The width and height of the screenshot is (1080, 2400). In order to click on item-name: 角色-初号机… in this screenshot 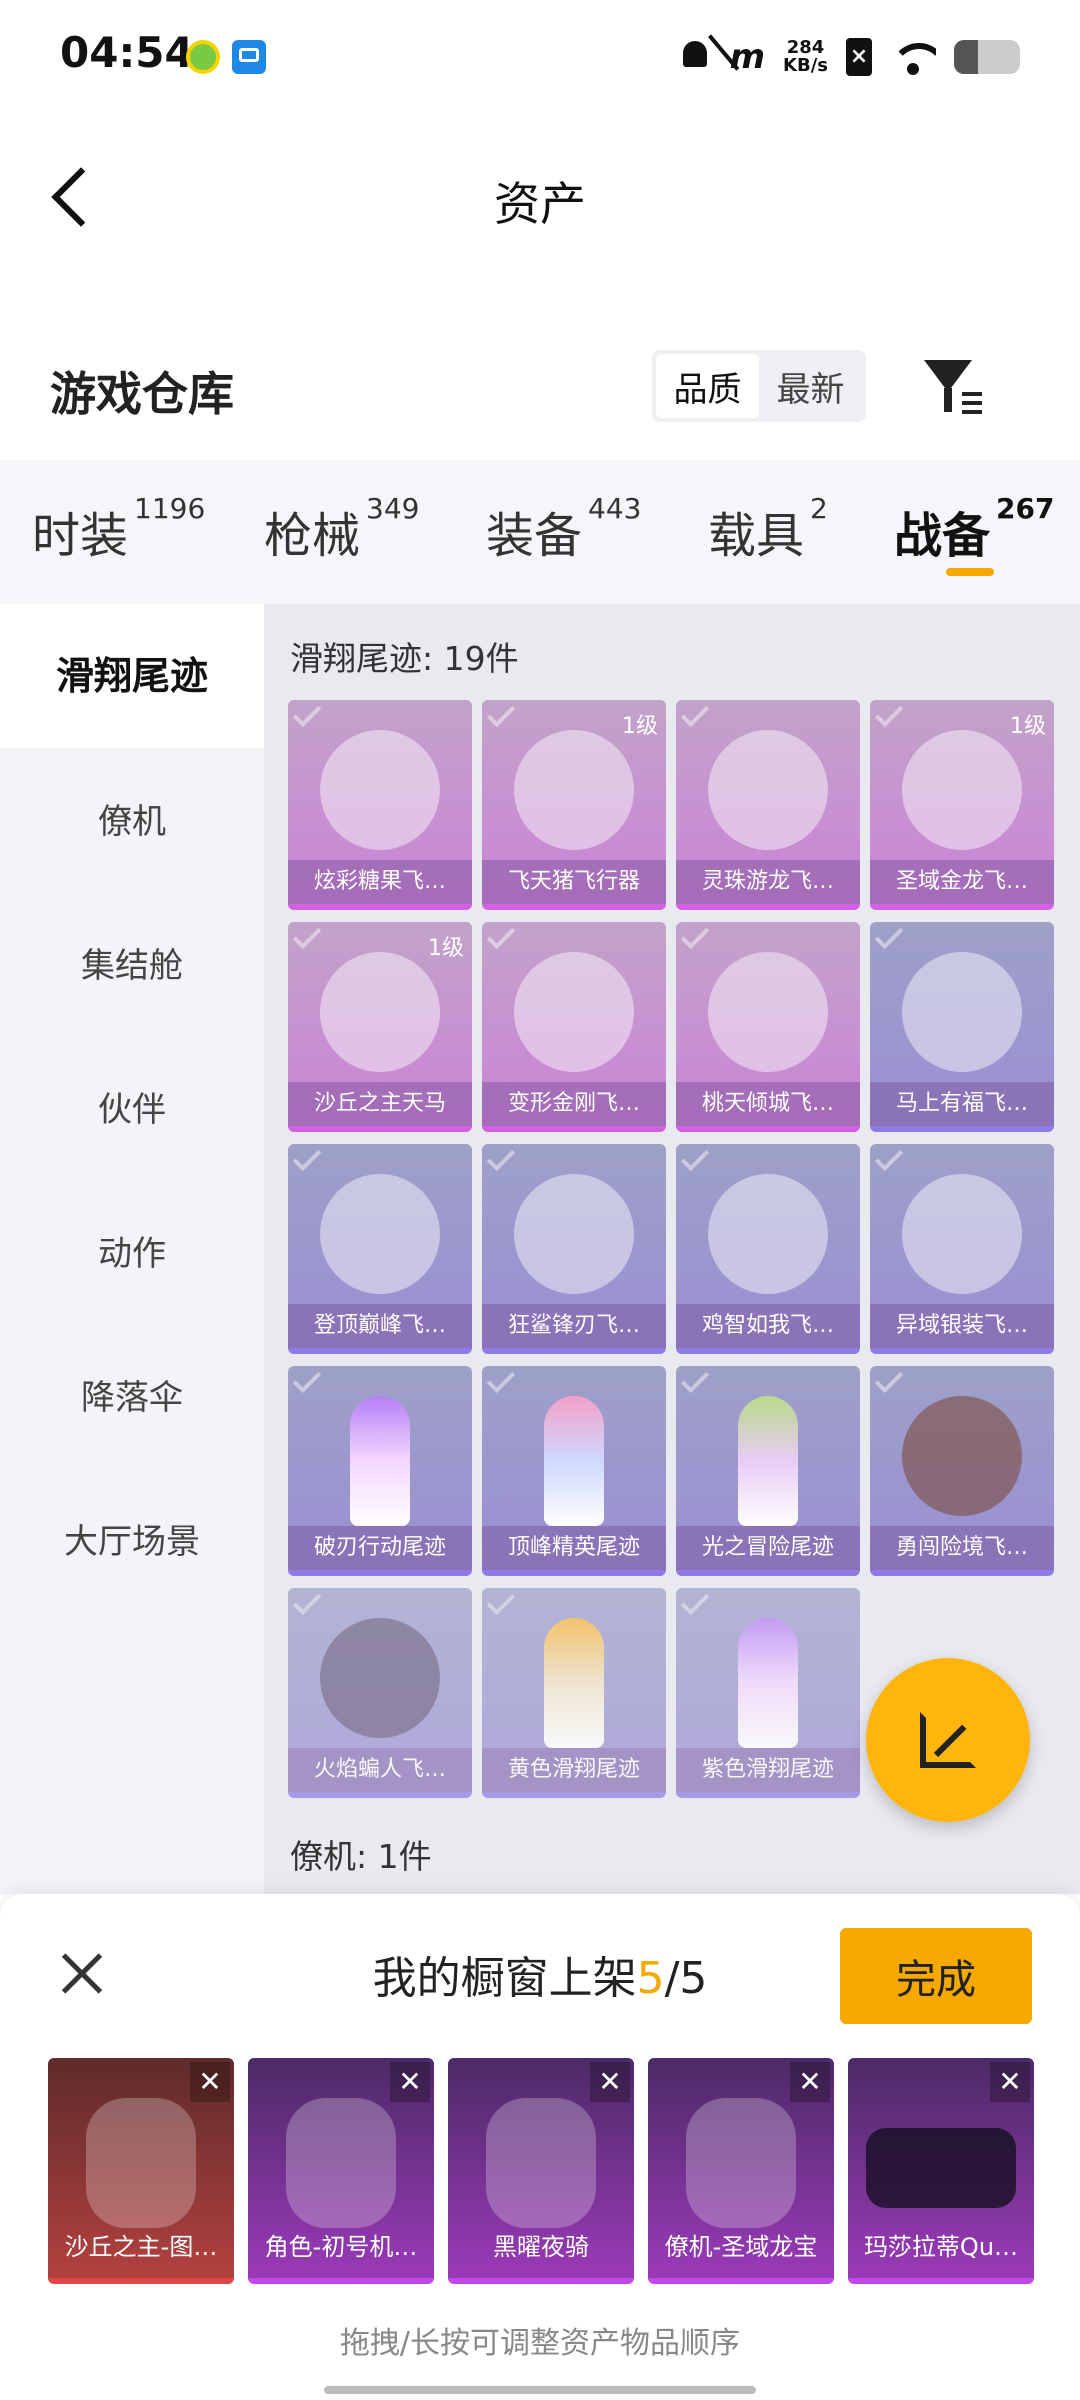, I will do `click(341, 2247)`.